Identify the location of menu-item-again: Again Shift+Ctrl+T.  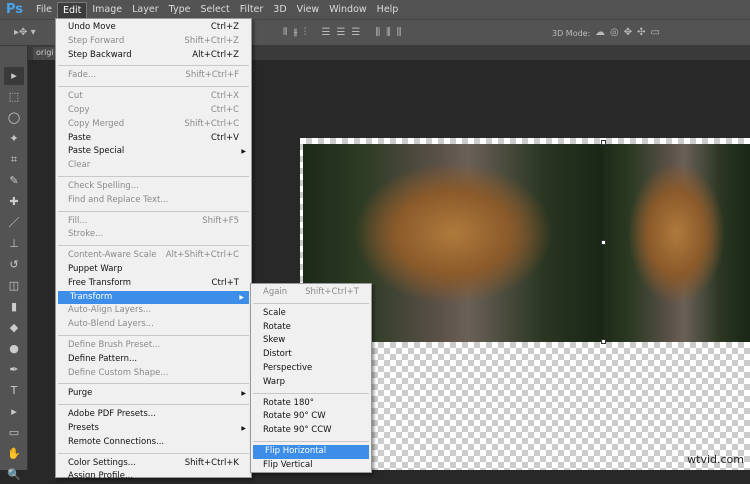
(311, 293).